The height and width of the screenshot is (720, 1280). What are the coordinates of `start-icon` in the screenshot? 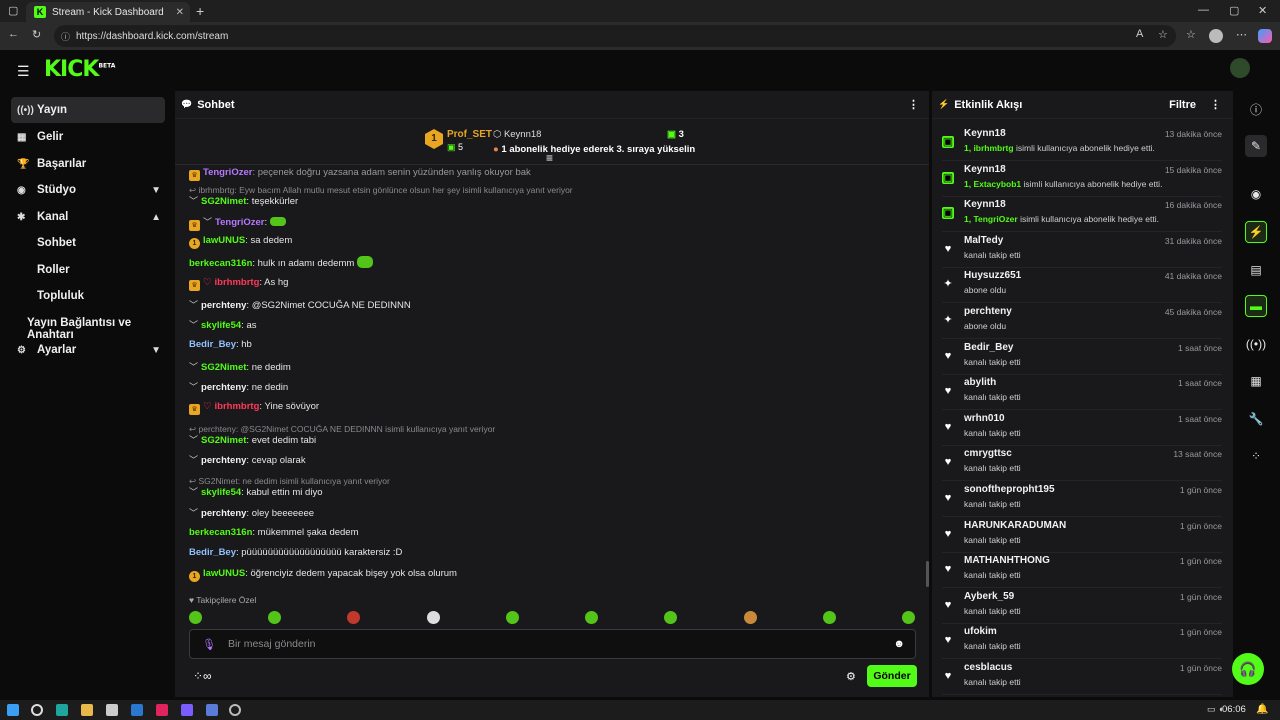 It's located at (13, 710).